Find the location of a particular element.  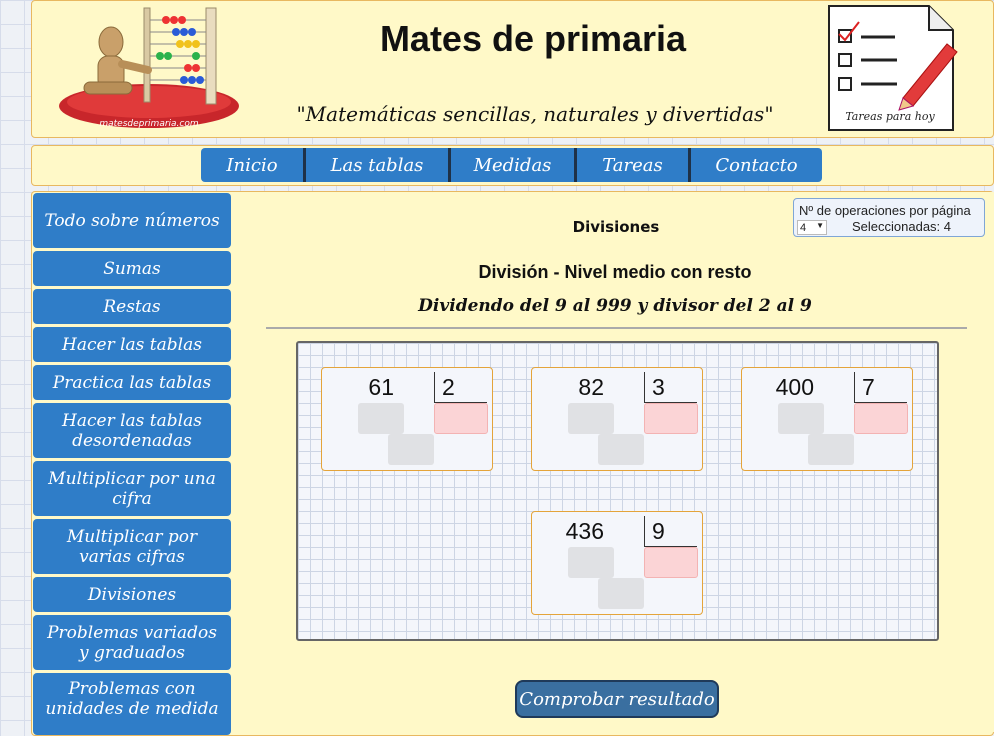

division-card: 400 7 is located at coordinates (827, 419).